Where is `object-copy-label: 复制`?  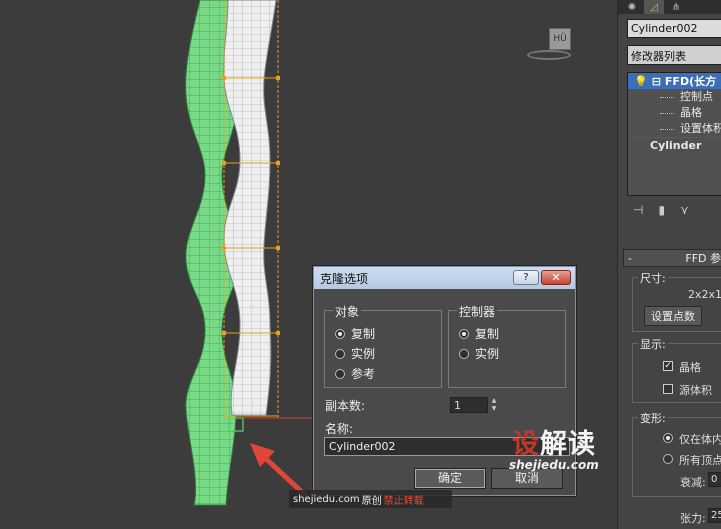 object-copy-label: 复制 is located at coordinates (363, 334).